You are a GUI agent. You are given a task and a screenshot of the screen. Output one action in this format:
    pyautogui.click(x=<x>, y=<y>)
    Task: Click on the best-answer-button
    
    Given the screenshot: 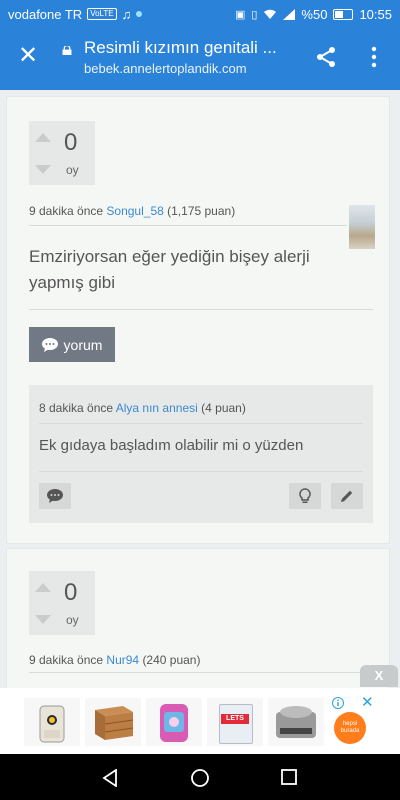 What is the action you would take?
    pyautogui.click(x=305, y=496)
    